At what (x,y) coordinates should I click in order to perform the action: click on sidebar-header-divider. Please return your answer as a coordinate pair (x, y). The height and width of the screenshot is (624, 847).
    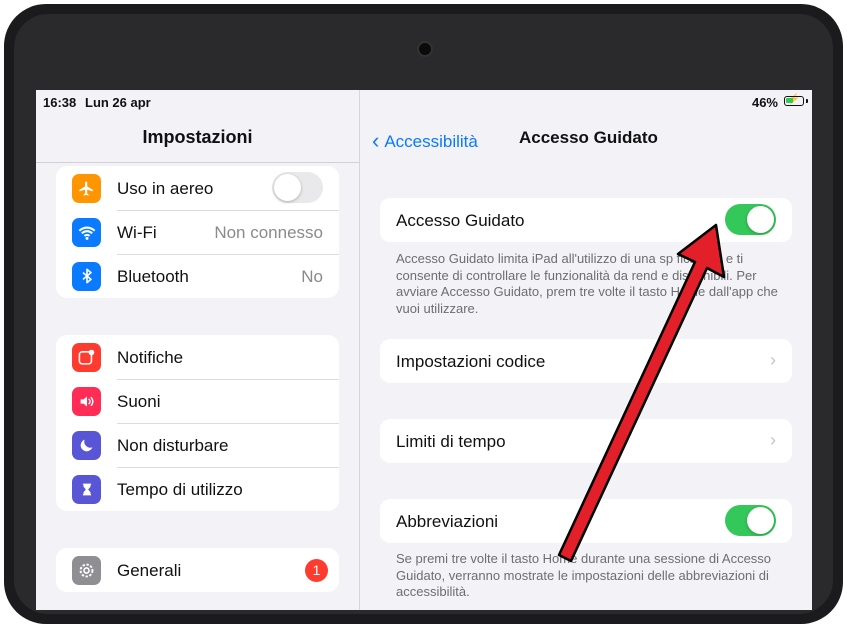
    Looking at the image, I should click on (197, 162).